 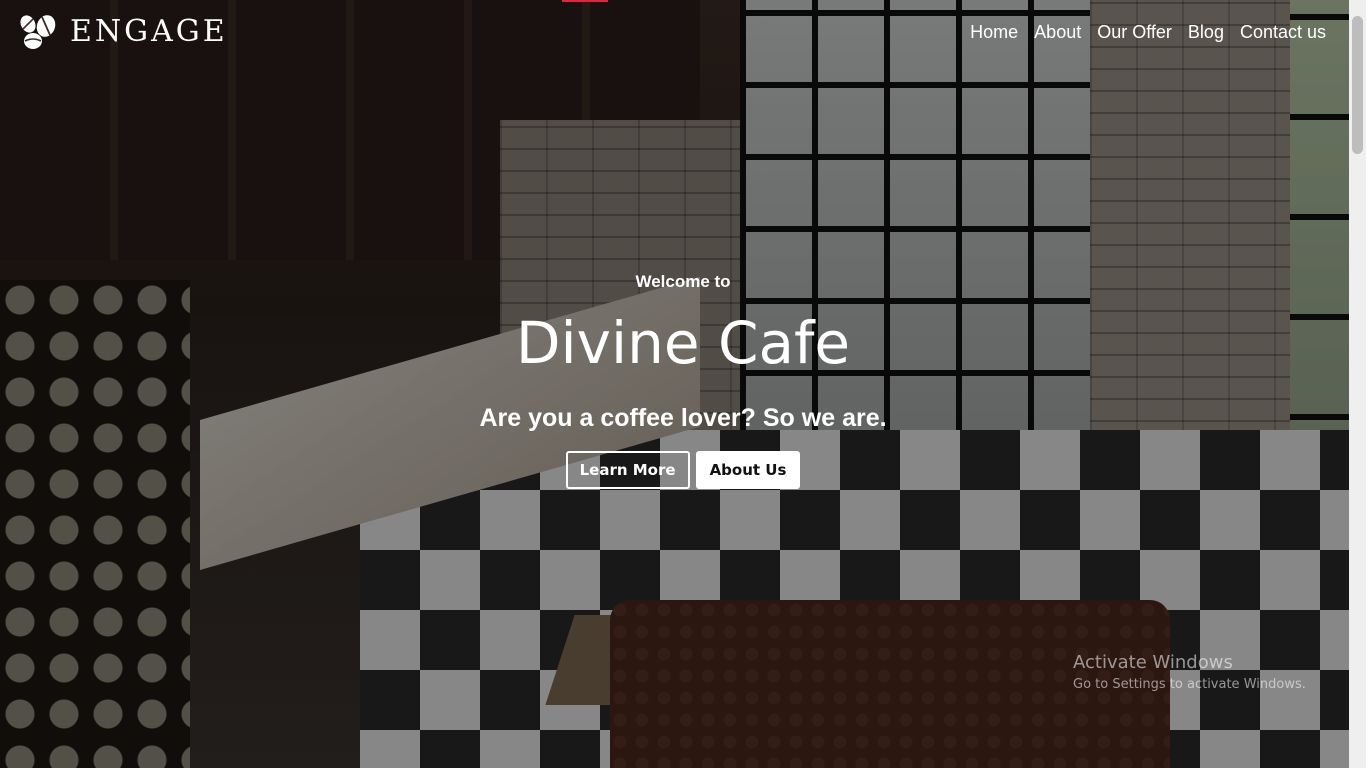 What do you see at coordinates (1057, 32) in the screenshot?
I see `nav-about: About` at bounding box center [1057, 32].